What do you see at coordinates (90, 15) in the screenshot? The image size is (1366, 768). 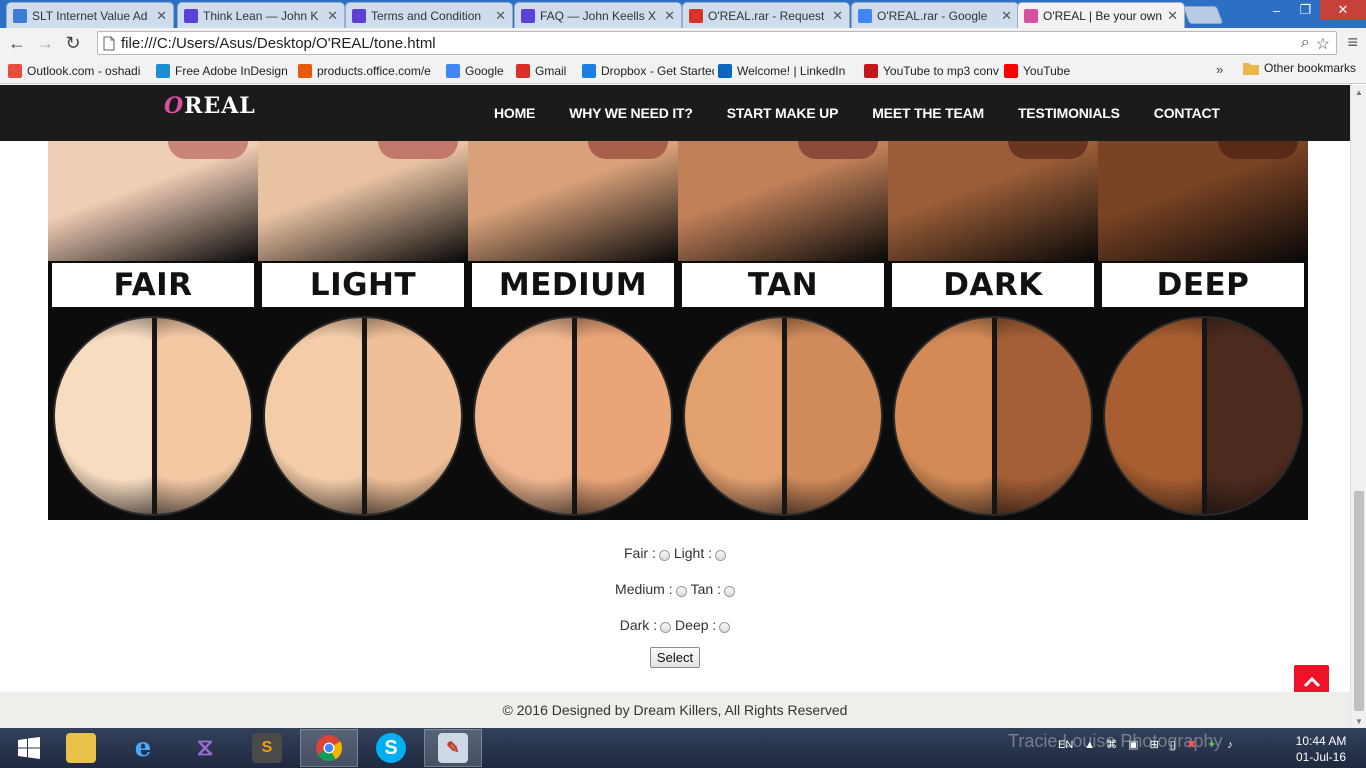 I see `tab-1: SLT Internet Value Ad ✕` at bounding box center [90, 15].